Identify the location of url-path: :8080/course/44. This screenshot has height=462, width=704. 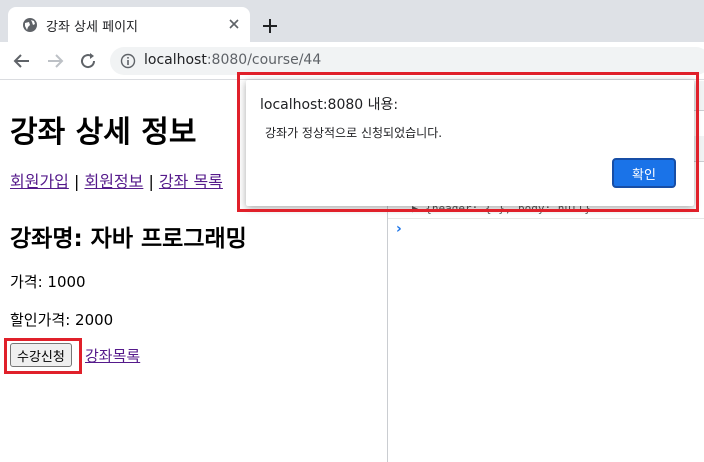
(264, 60).